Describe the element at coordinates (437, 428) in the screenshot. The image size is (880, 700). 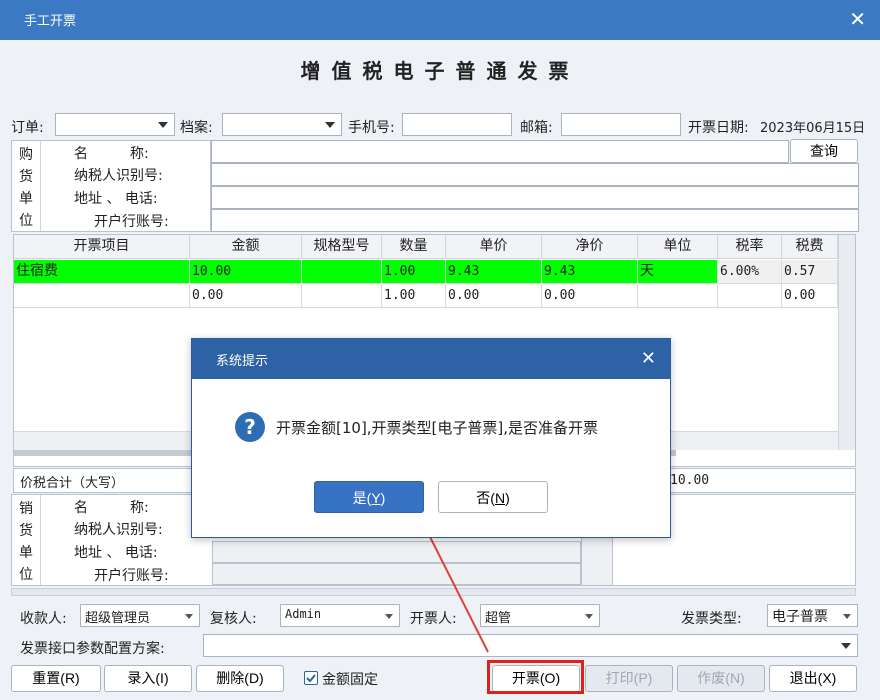
I see `dialog-message: 开票金额[10],开票类型[电子普票],是否准备开票` at that location.